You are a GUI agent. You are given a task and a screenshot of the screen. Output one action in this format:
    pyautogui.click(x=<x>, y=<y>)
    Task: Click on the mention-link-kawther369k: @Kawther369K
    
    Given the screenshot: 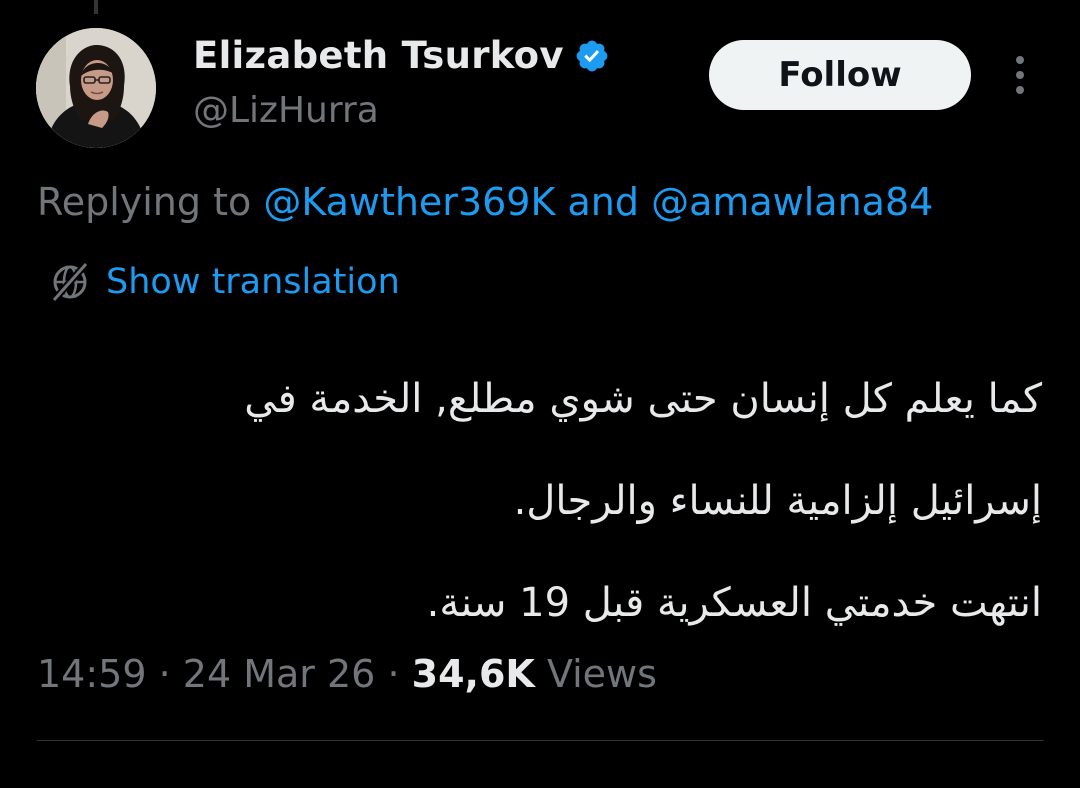 What is the action you would take?
    pyautogui.click(x=409, y=202)
    